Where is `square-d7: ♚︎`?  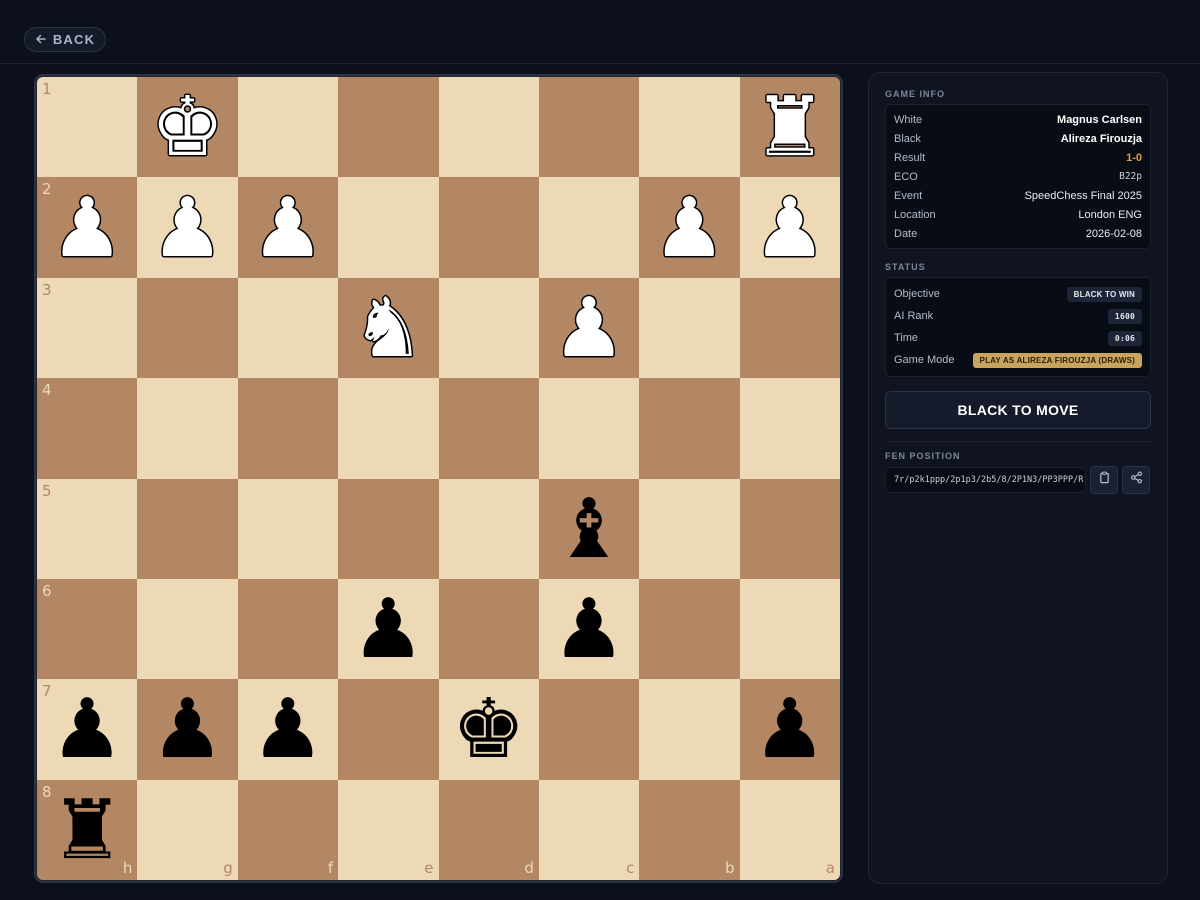 square-d7: ♚︎ is located at coordinates (488, 729).